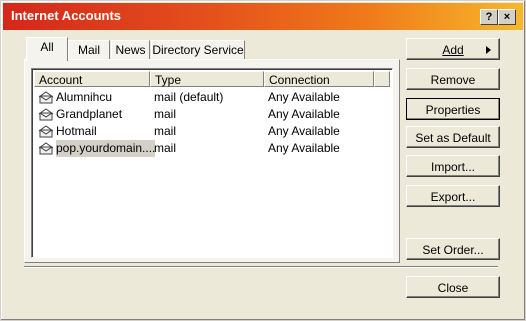 This screenshot has height=321, width=526. What do you see at coordinates (453, 287) in the screenshot?
I see `close-button: Close` at bounding box center [453, 287].